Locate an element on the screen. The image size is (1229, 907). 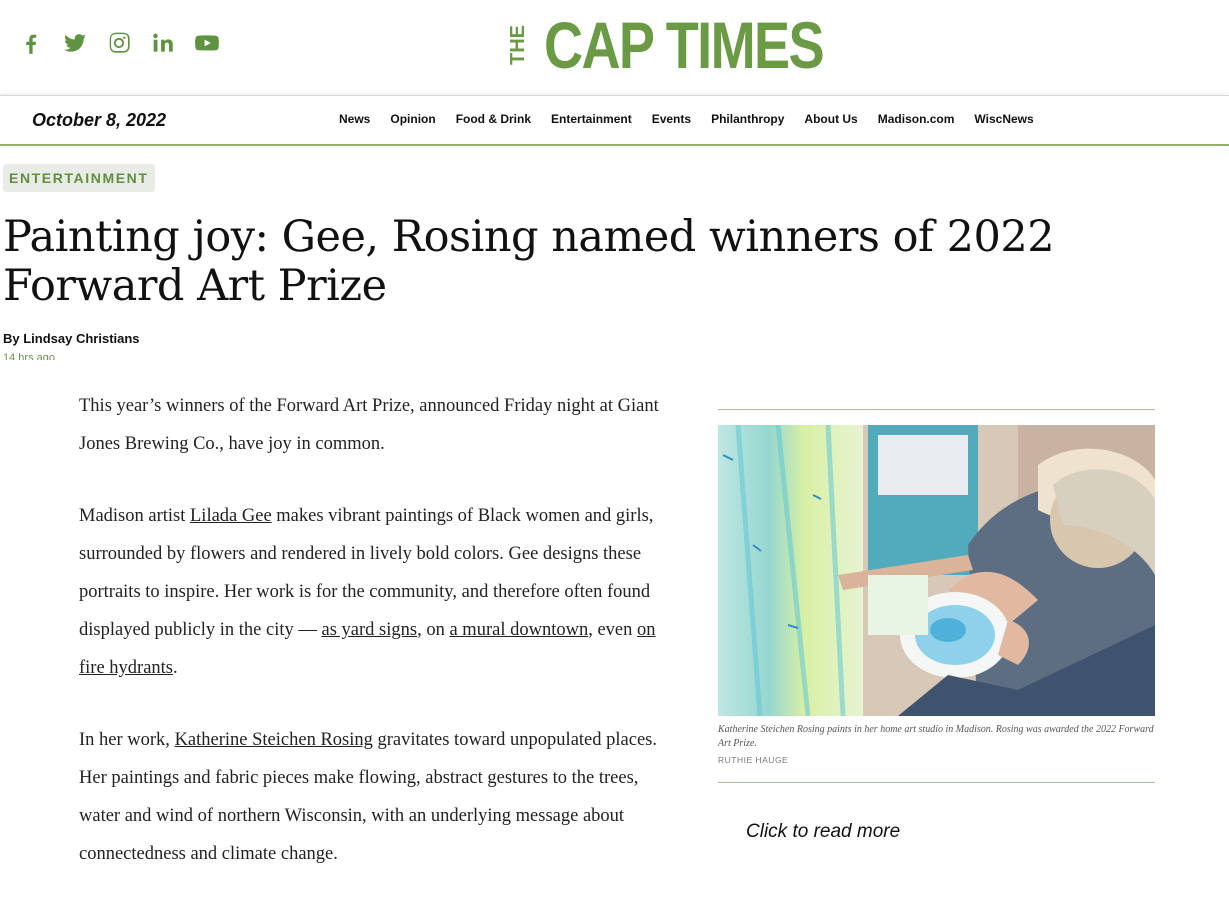
text-span: In her work, is located at coordinates (127, 740).